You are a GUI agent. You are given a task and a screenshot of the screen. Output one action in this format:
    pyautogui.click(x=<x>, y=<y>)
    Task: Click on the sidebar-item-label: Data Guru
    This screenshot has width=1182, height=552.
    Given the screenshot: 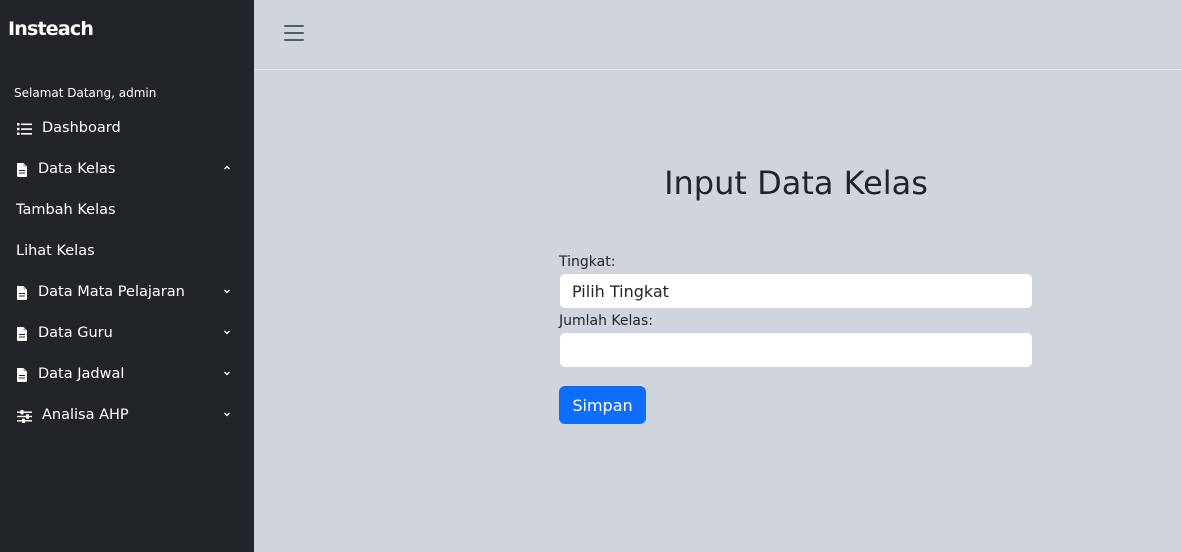 What is the action you would take?
    pyautogui.click(x=75, y=333)
    